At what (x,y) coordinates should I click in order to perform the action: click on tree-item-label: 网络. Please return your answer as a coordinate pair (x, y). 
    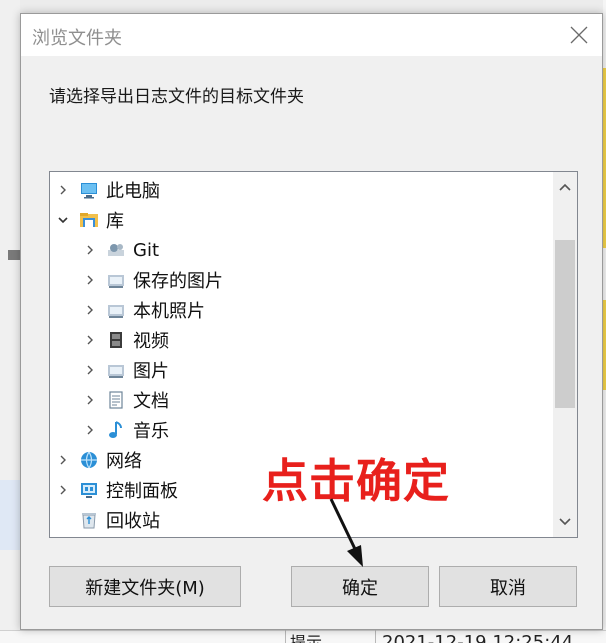
    Looking at the image, I should click on (124, 461).